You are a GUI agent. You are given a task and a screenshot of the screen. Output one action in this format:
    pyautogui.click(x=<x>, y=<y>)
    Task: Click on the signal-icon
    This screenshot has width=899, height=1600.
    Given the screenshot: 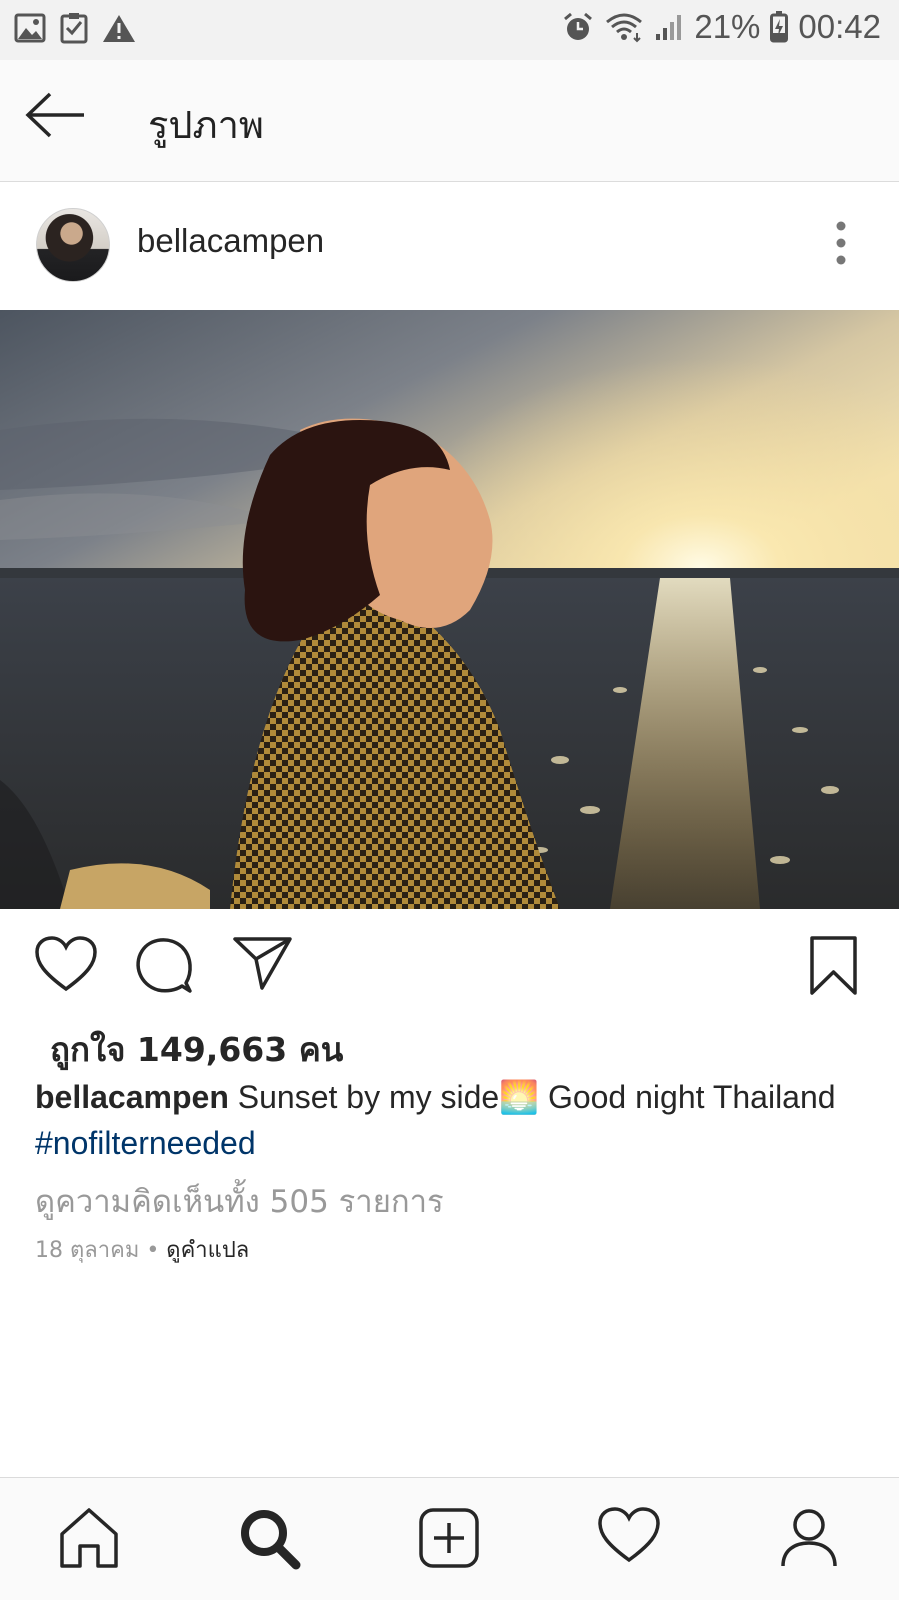 What is the action you would take?
    pyautogui.click(x=669, y=27)
    